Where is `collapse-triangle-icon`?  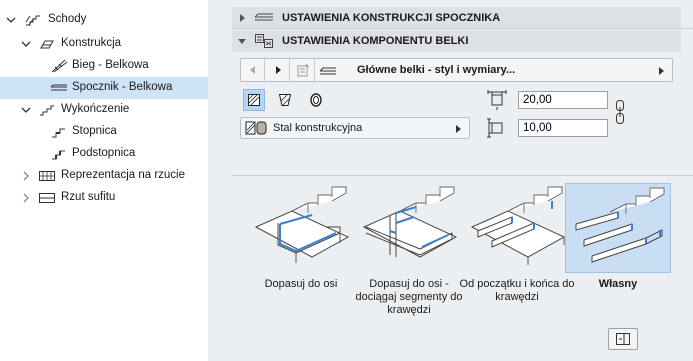
collapse-triangle-icon is located at coordinates (242, 41).